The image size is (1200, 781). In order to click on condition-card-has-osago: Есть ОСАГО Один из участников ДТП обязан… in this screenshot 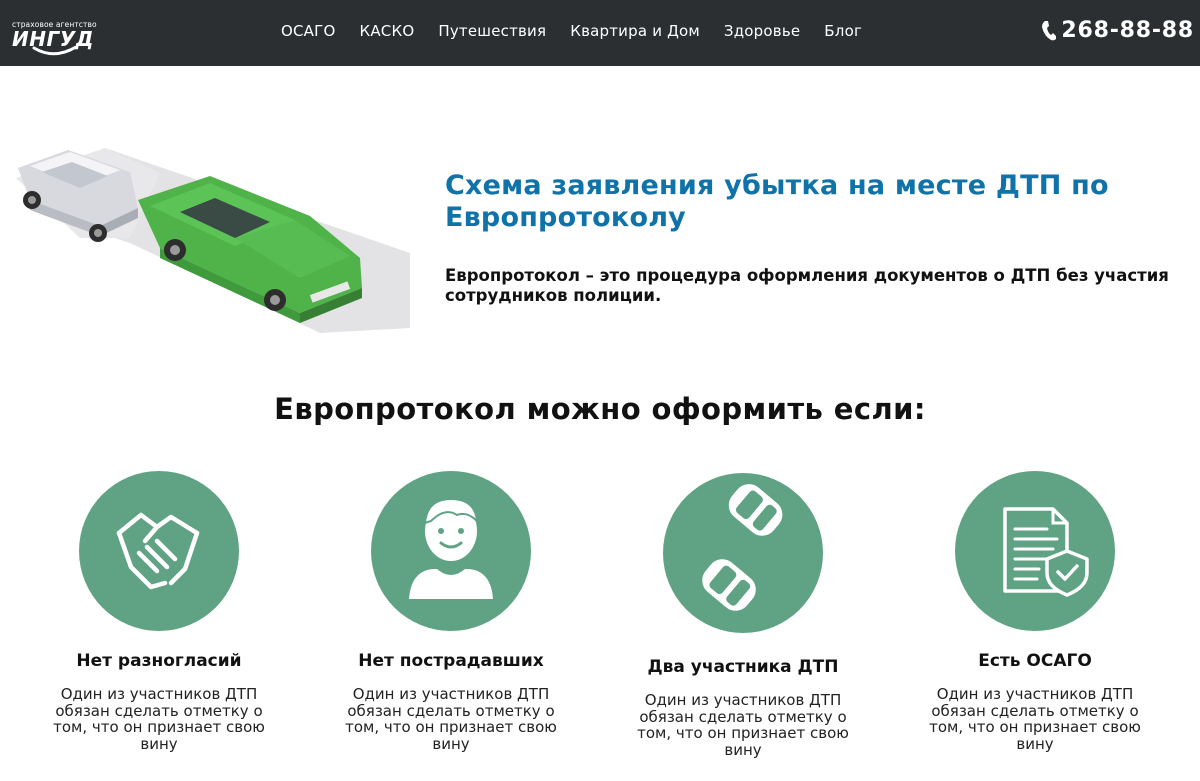, I will do `click(1035, 611)`.